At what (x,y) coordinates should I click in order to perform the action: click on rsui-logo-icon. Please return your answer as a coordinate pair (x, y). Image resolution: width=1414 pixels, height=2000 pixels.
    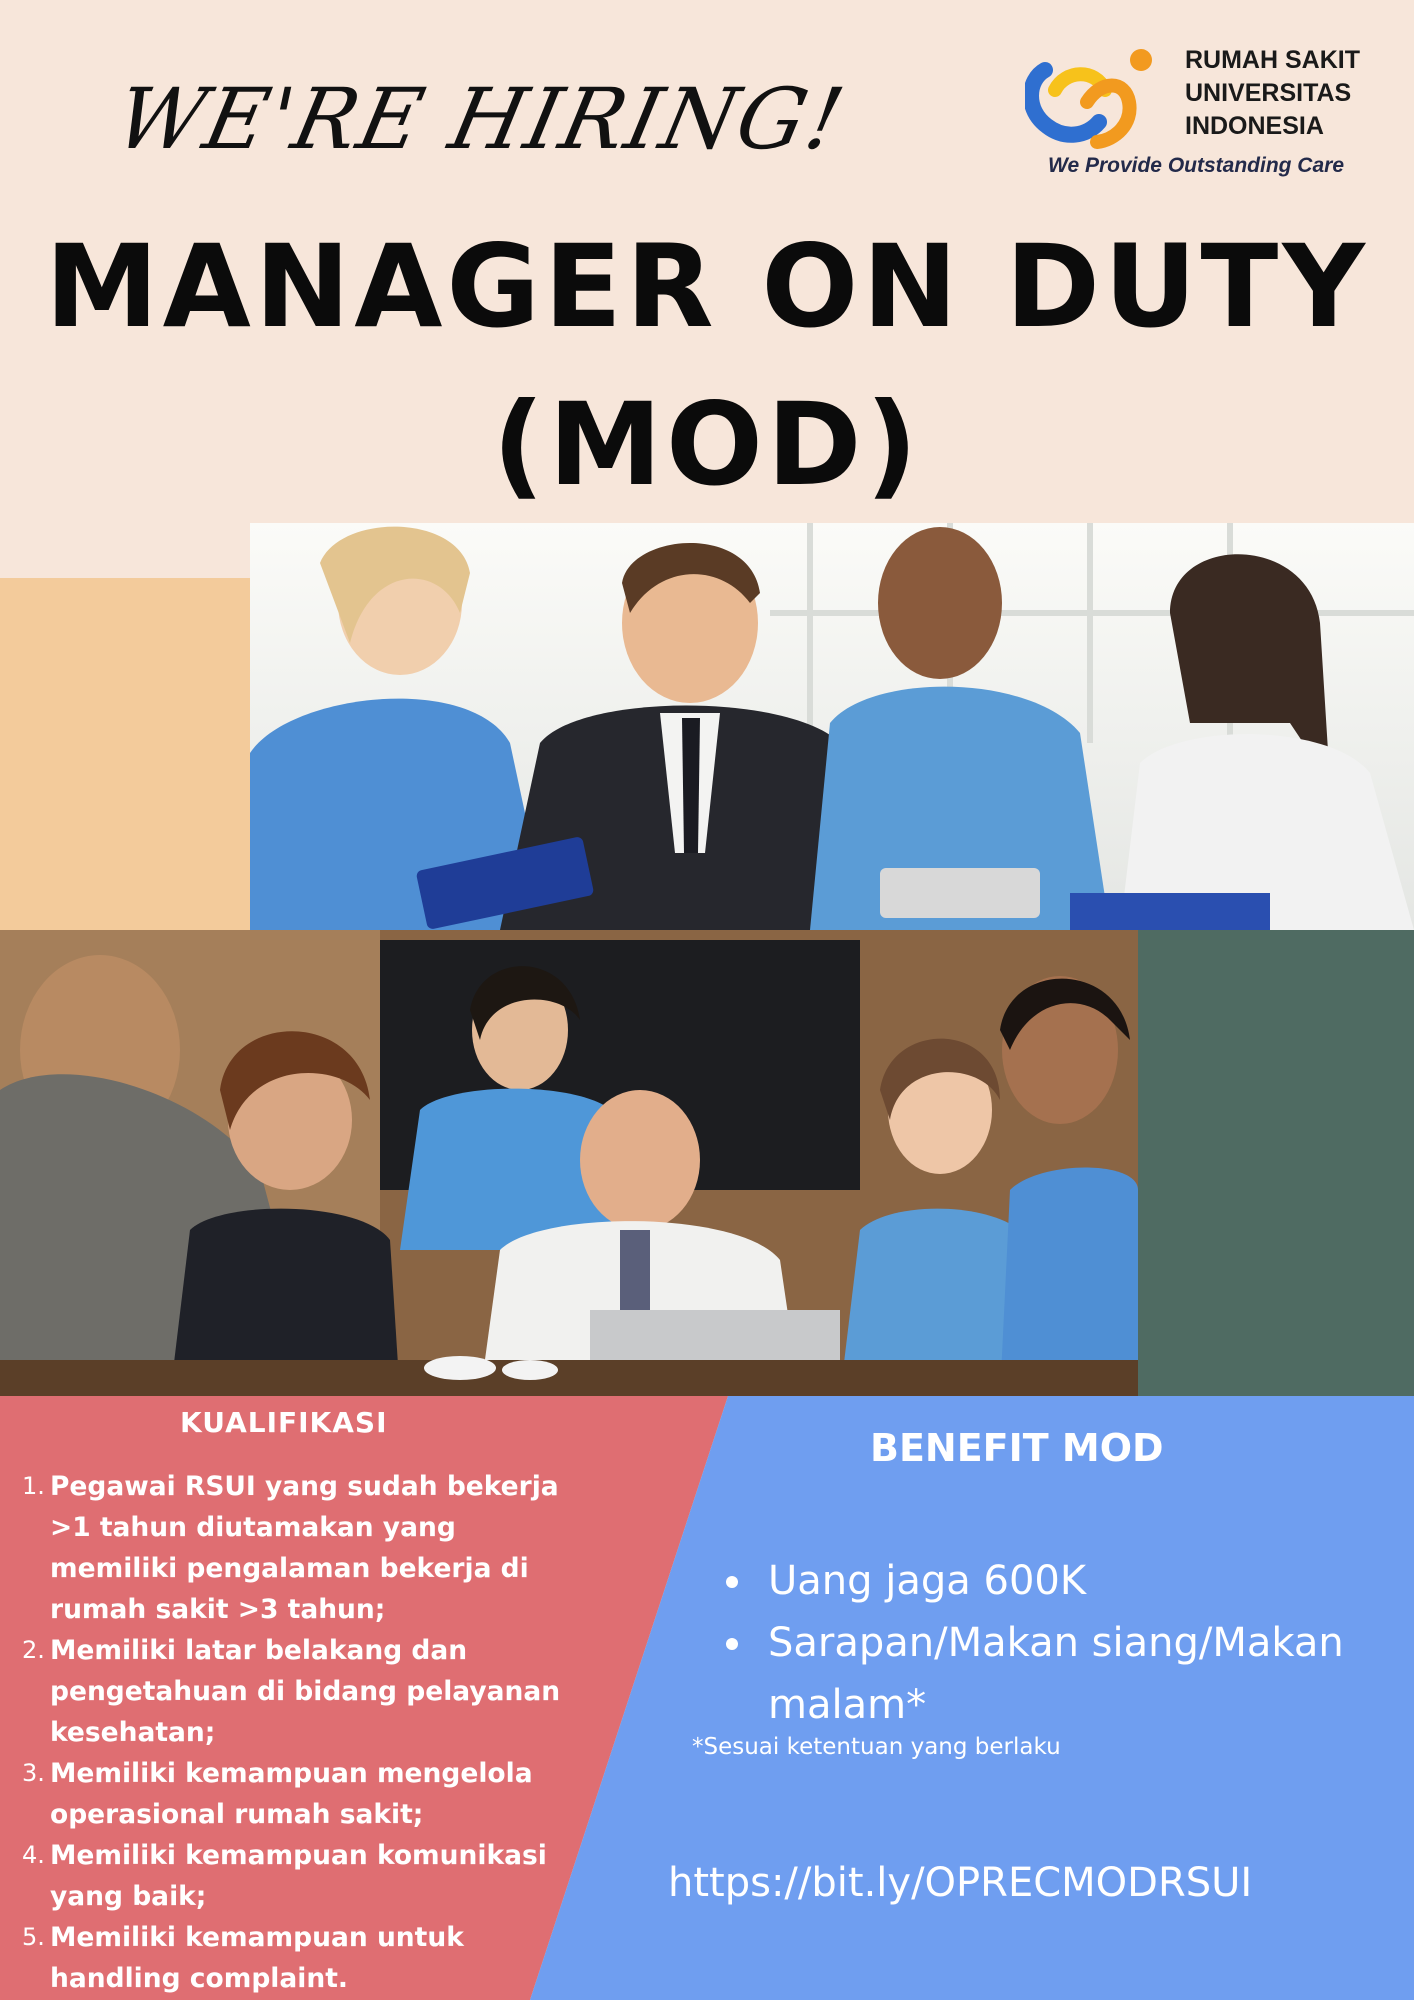
    Looking at the image, I should click on (1088, 99).